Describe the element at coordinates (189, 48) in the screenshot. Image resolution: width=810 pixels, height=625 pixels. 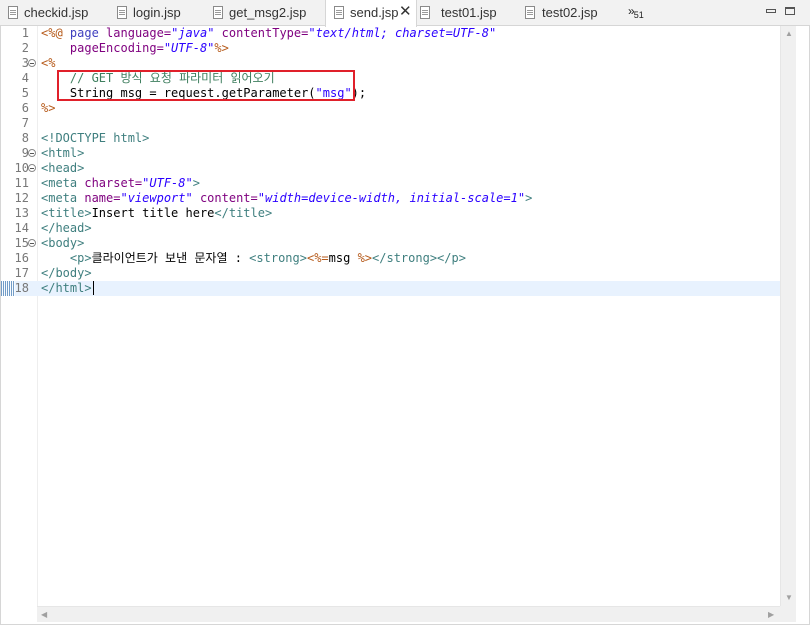
I see `attribute-value: "UTF-8"` at that location.